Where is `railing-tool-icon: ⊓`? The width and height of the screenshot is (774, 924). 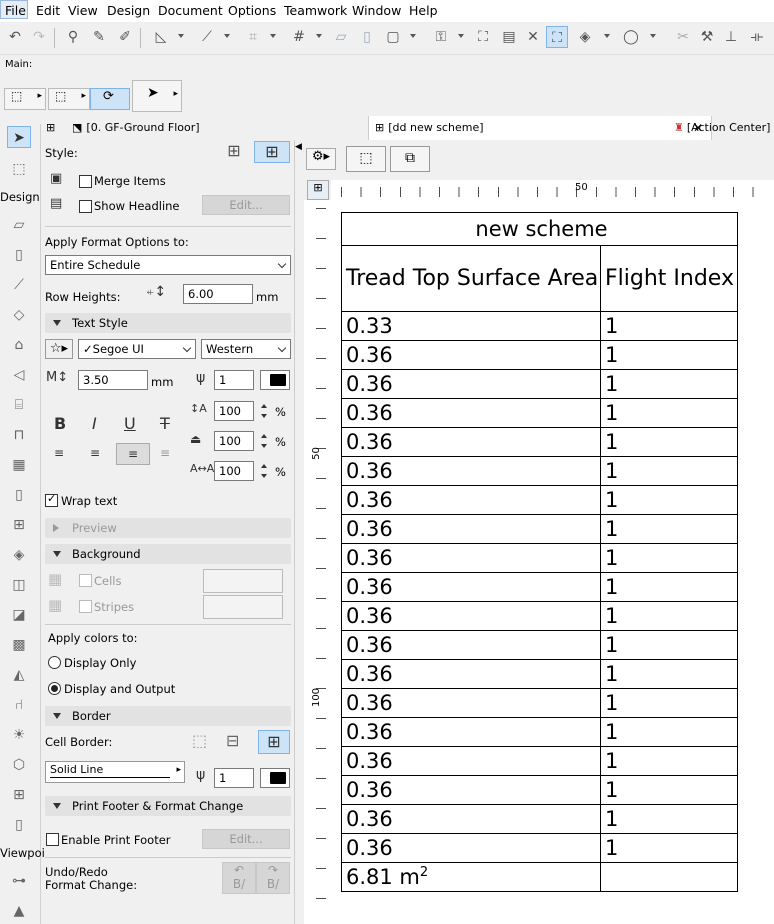 railing-tool-icon: ⊓ is located at coordinates (19, 435).